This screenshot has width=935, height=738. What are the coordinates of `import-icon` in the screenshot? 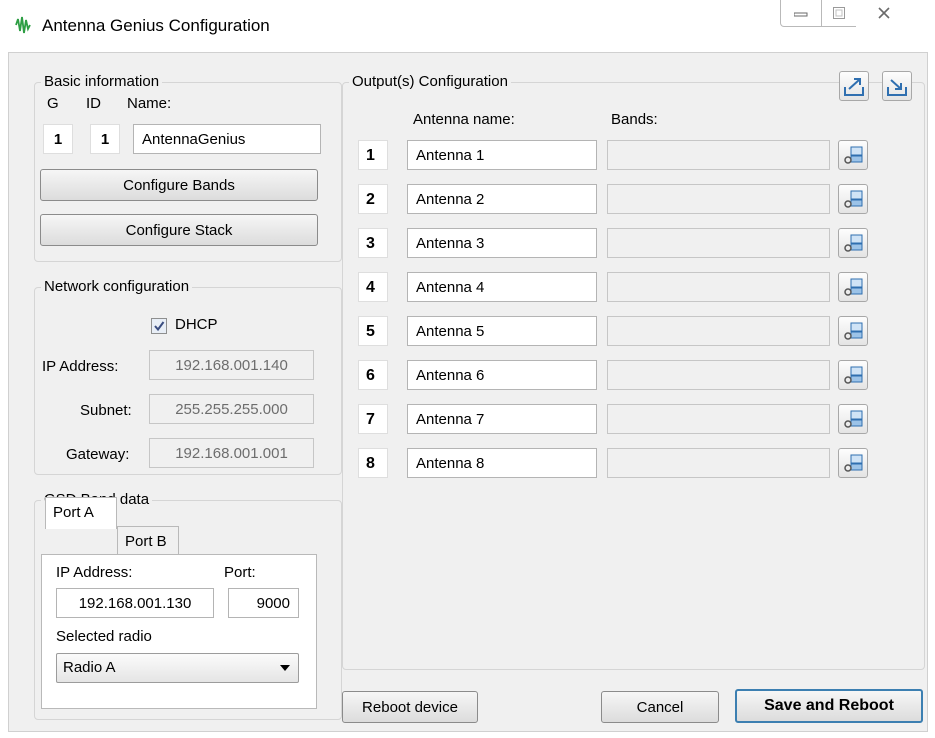 It's located at (897, 87).